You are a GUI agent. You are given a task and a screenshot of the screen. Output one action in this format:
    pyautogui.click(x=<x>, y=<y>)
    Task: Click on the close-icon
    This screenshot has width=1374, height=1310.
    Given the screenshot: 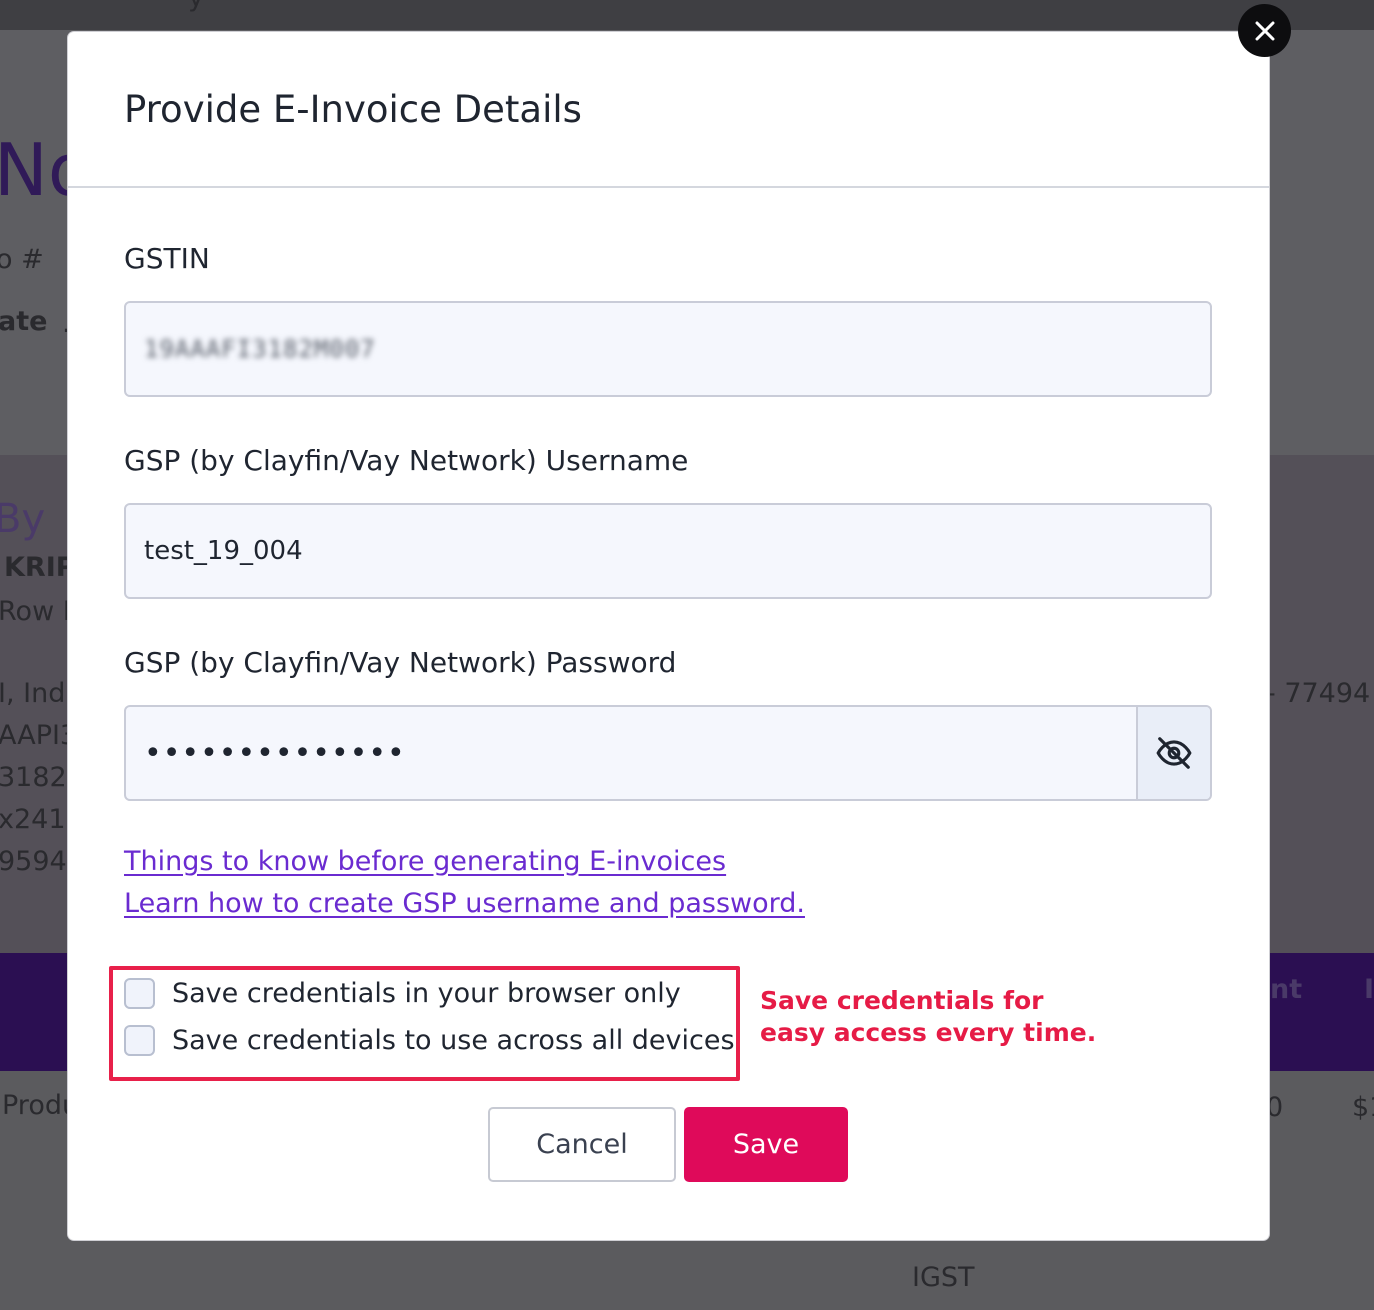 What is the action you would take?
    pyautogui.click(x=1264, y=30)
    